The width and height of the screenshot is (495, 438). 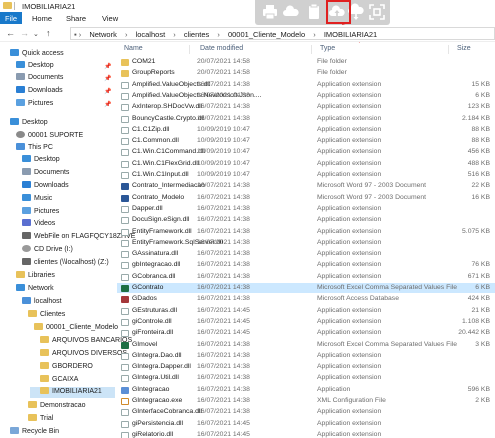 I want to click on nav-documents: Documents, so click(x=39, y=78).